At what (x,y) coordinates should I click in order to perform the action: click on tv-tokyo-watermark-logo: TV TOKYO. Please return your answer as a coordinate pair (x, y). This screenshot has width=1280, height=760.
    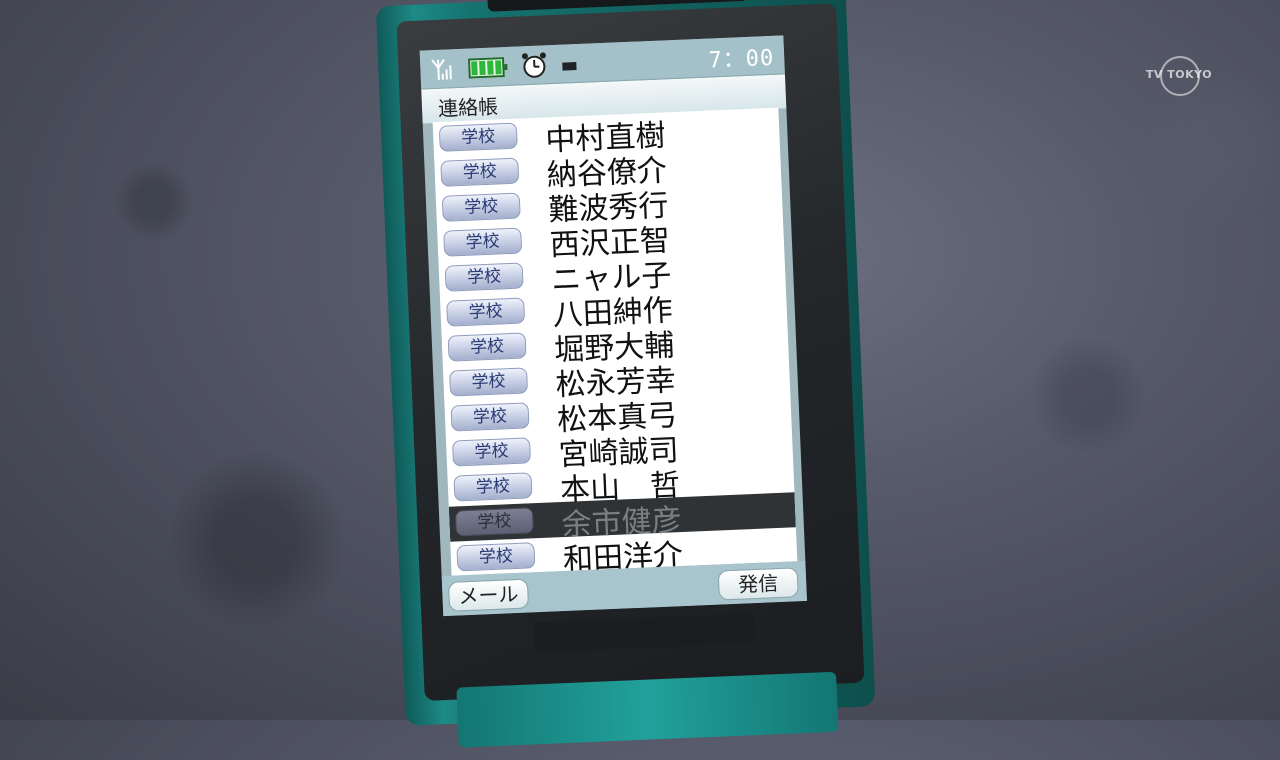
    Looking at the image, I should click on (1179, 75).